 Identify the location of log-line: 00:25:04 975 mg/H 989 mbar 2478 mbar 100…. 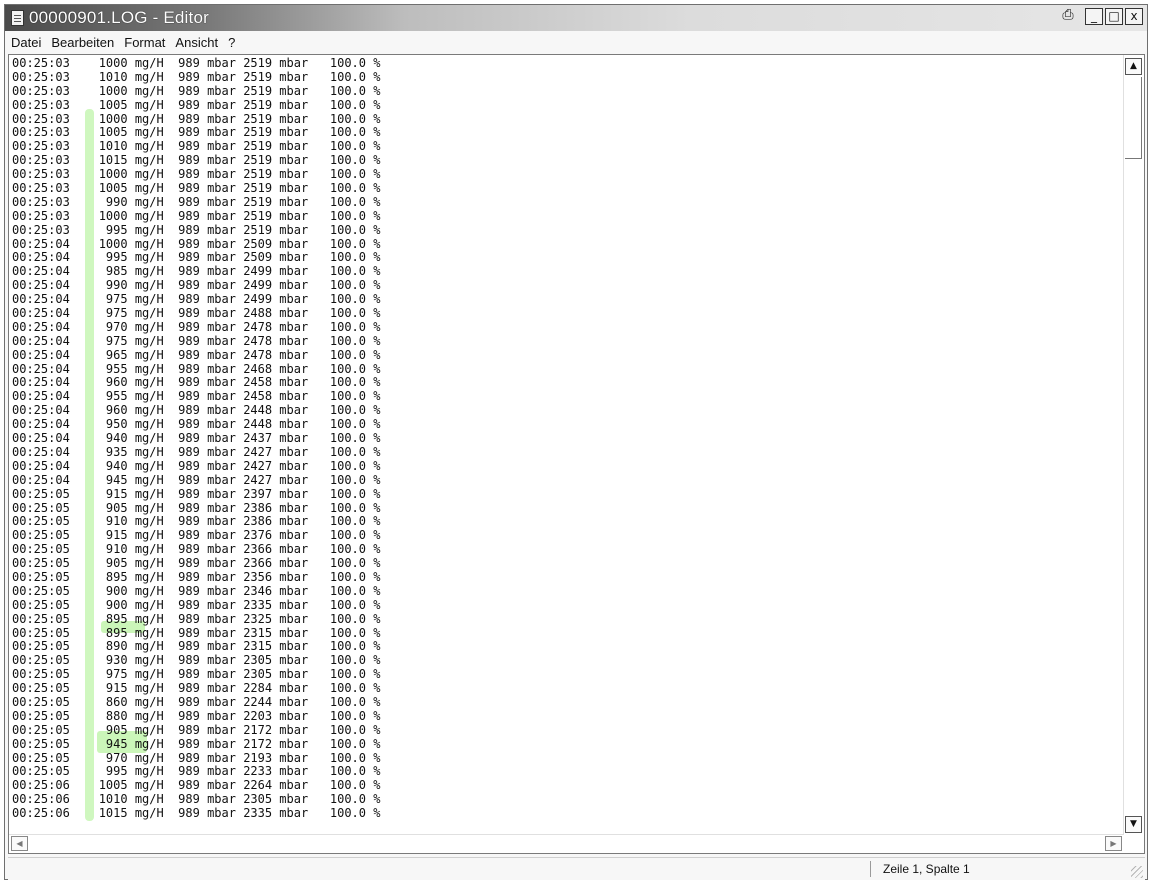
(196, 340).